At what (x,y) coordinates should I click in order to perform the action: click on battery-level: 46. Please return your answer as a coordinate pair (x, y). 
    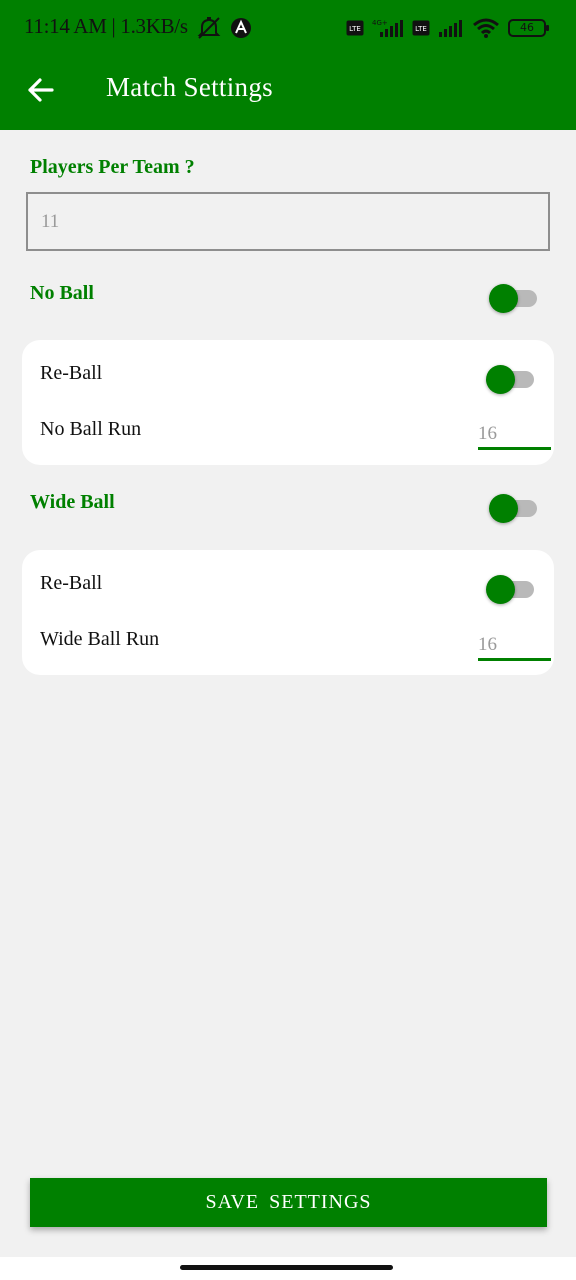
    Looking at the image, I should click on (527, 27).